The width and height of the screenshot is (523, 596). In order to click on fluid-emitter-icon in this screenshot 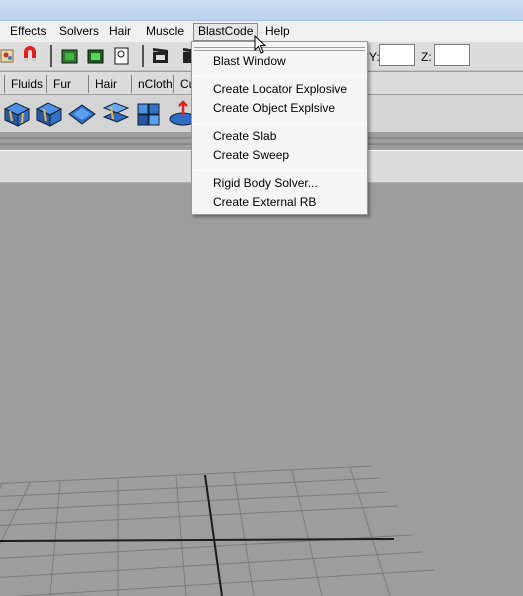, I will do `click(116, 114)`.